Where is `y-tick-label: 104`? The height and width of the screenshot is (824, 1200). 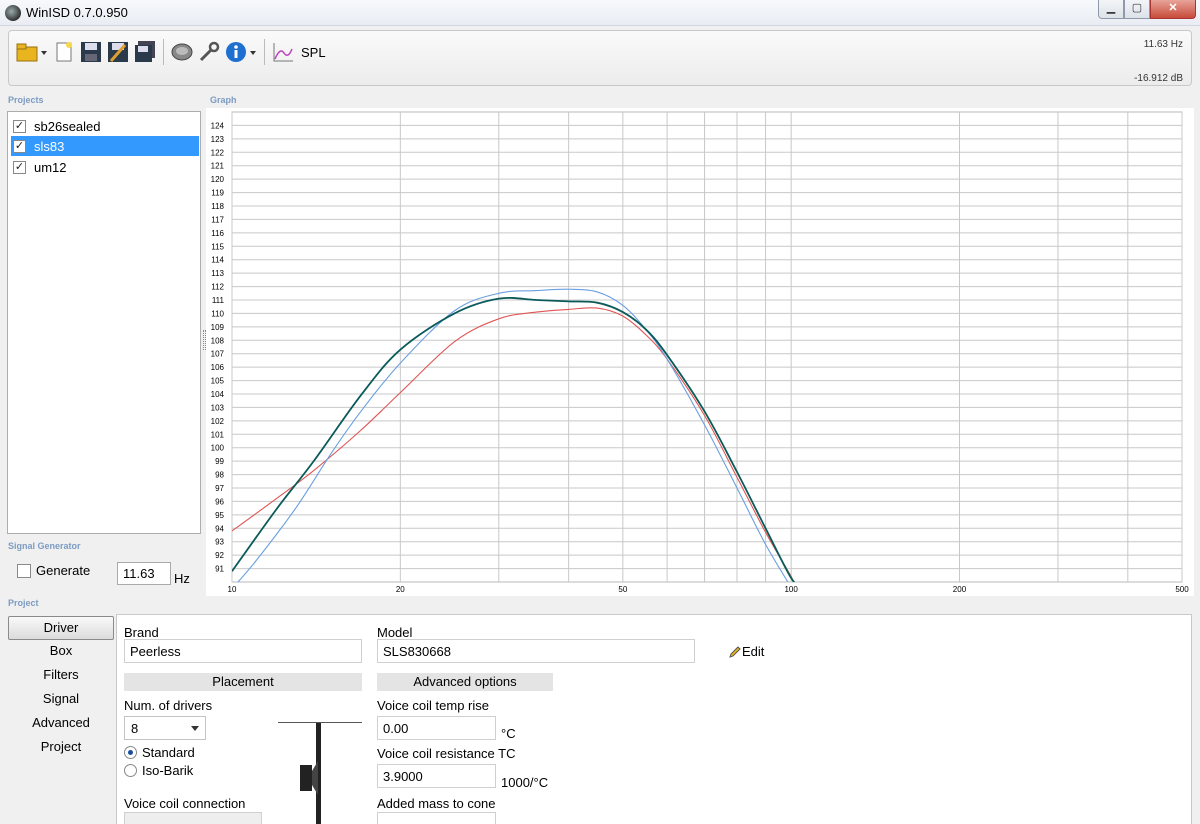 y-tick-label: 104 is located at coordinates (218, 394).